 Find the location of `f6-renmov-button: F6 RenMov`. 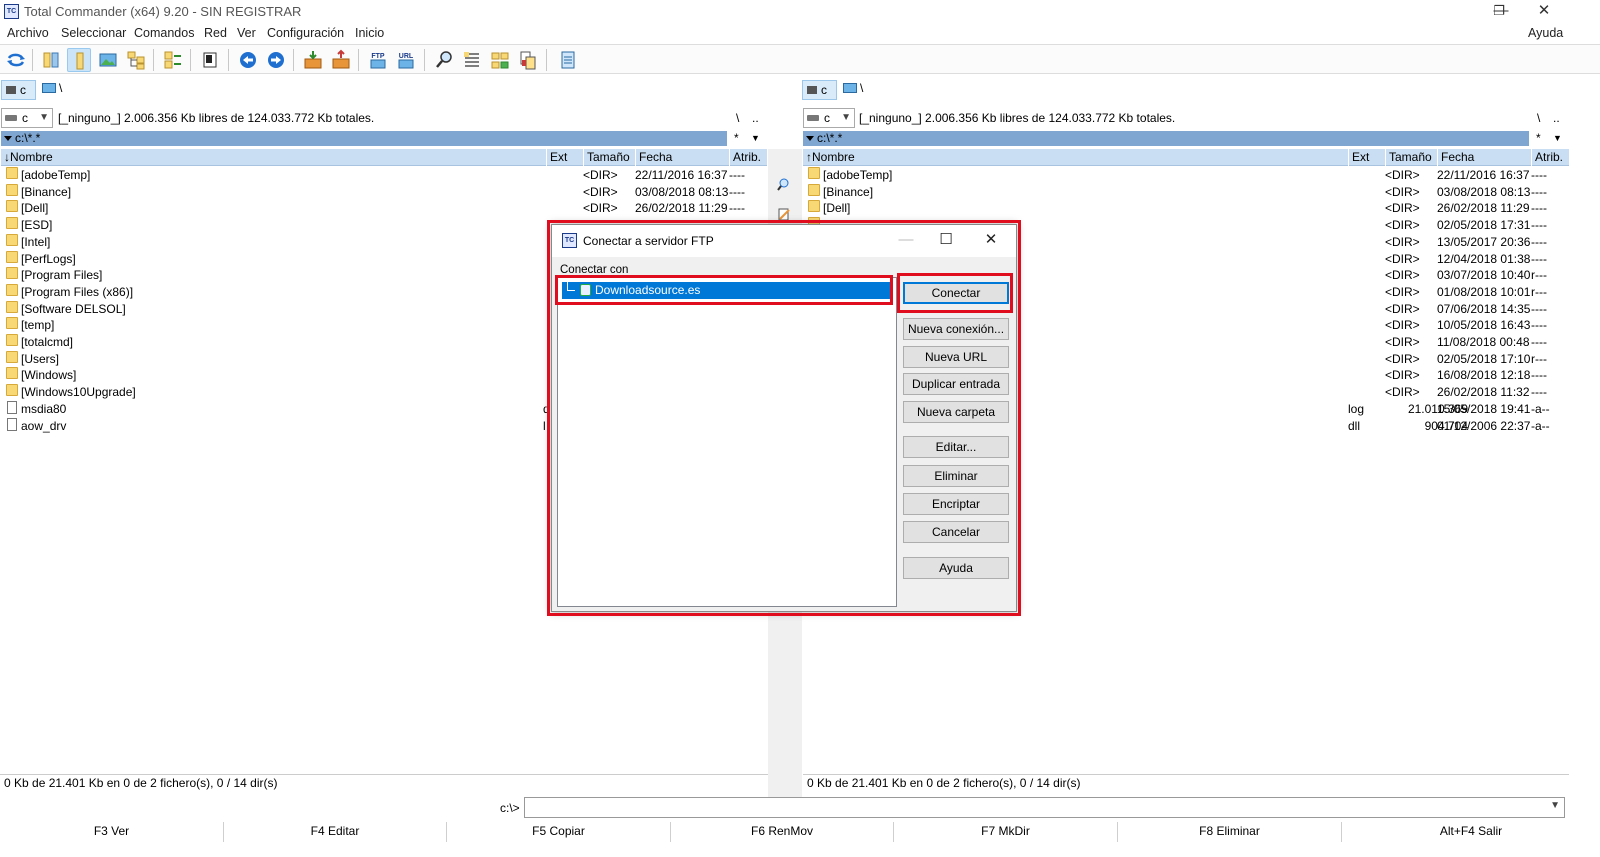

f6-renmov-button: F6 RenMov is located at coordinates (782, 832).